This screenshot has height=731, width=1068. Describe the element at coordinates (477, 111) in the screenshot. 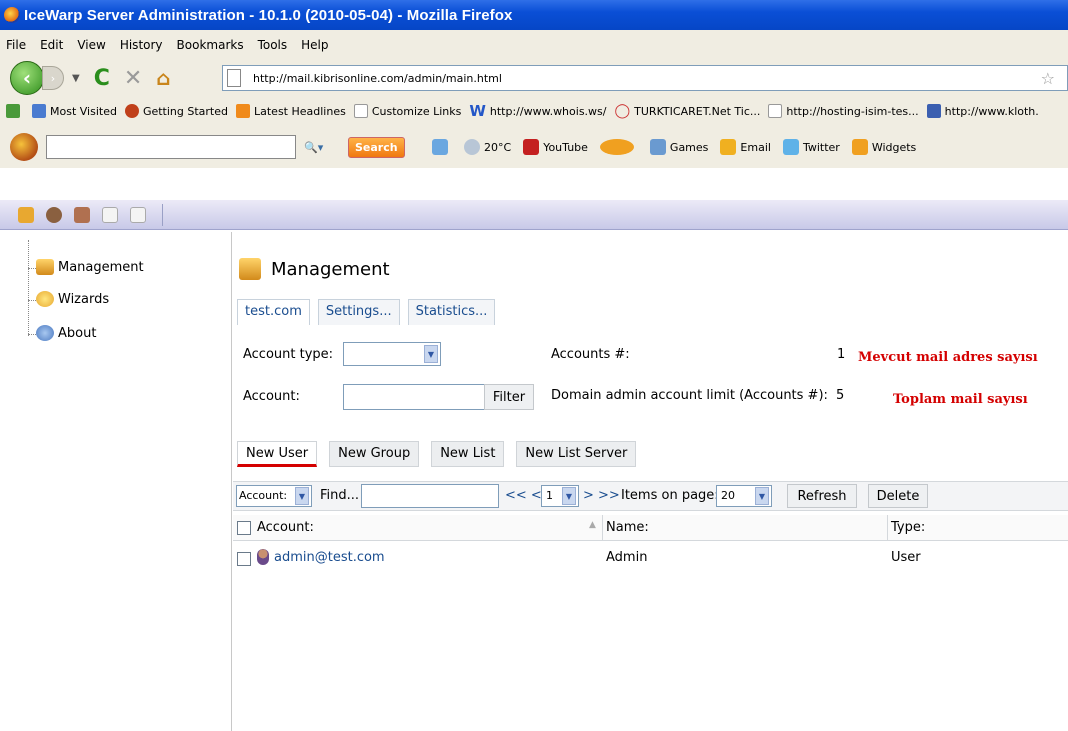

I see `w-icon: W` at that location.